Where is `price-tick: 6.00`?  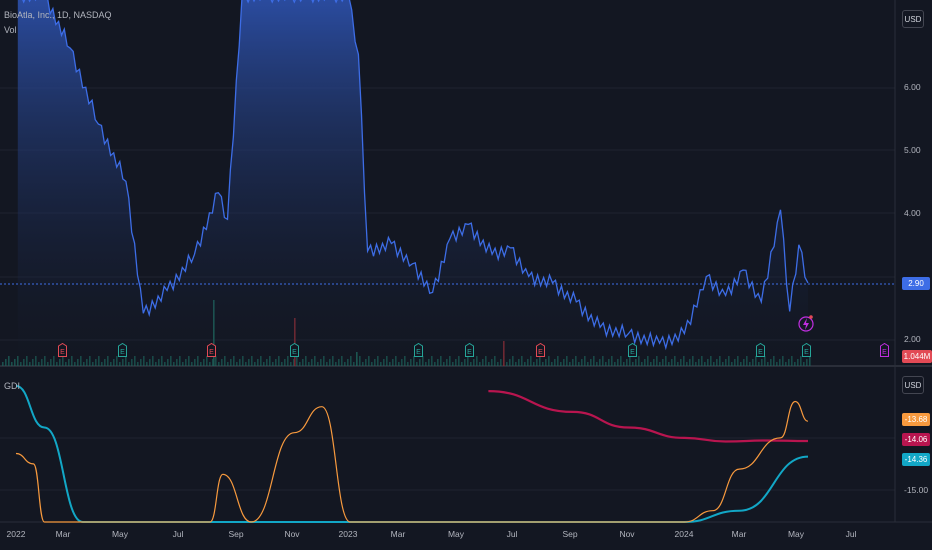
price-tick: 6.00 is located at coordinates (912, 87).